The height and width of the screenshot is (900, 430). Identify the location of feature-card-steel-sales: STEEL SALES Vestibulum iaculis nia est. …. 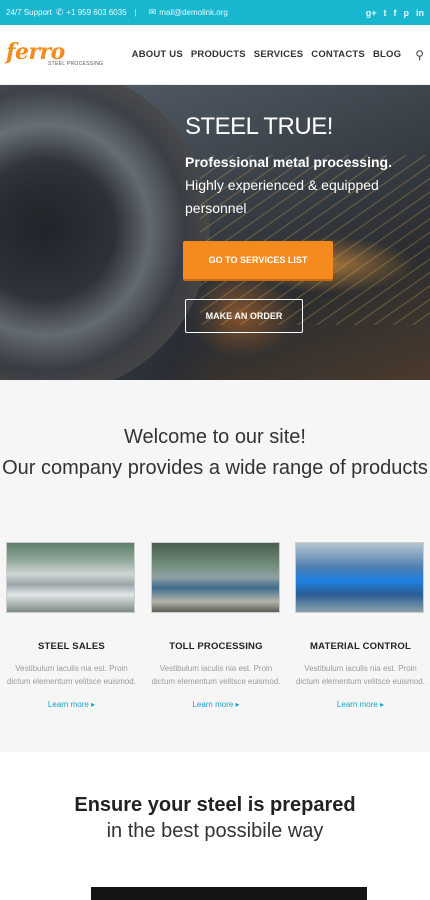
(71, 627).